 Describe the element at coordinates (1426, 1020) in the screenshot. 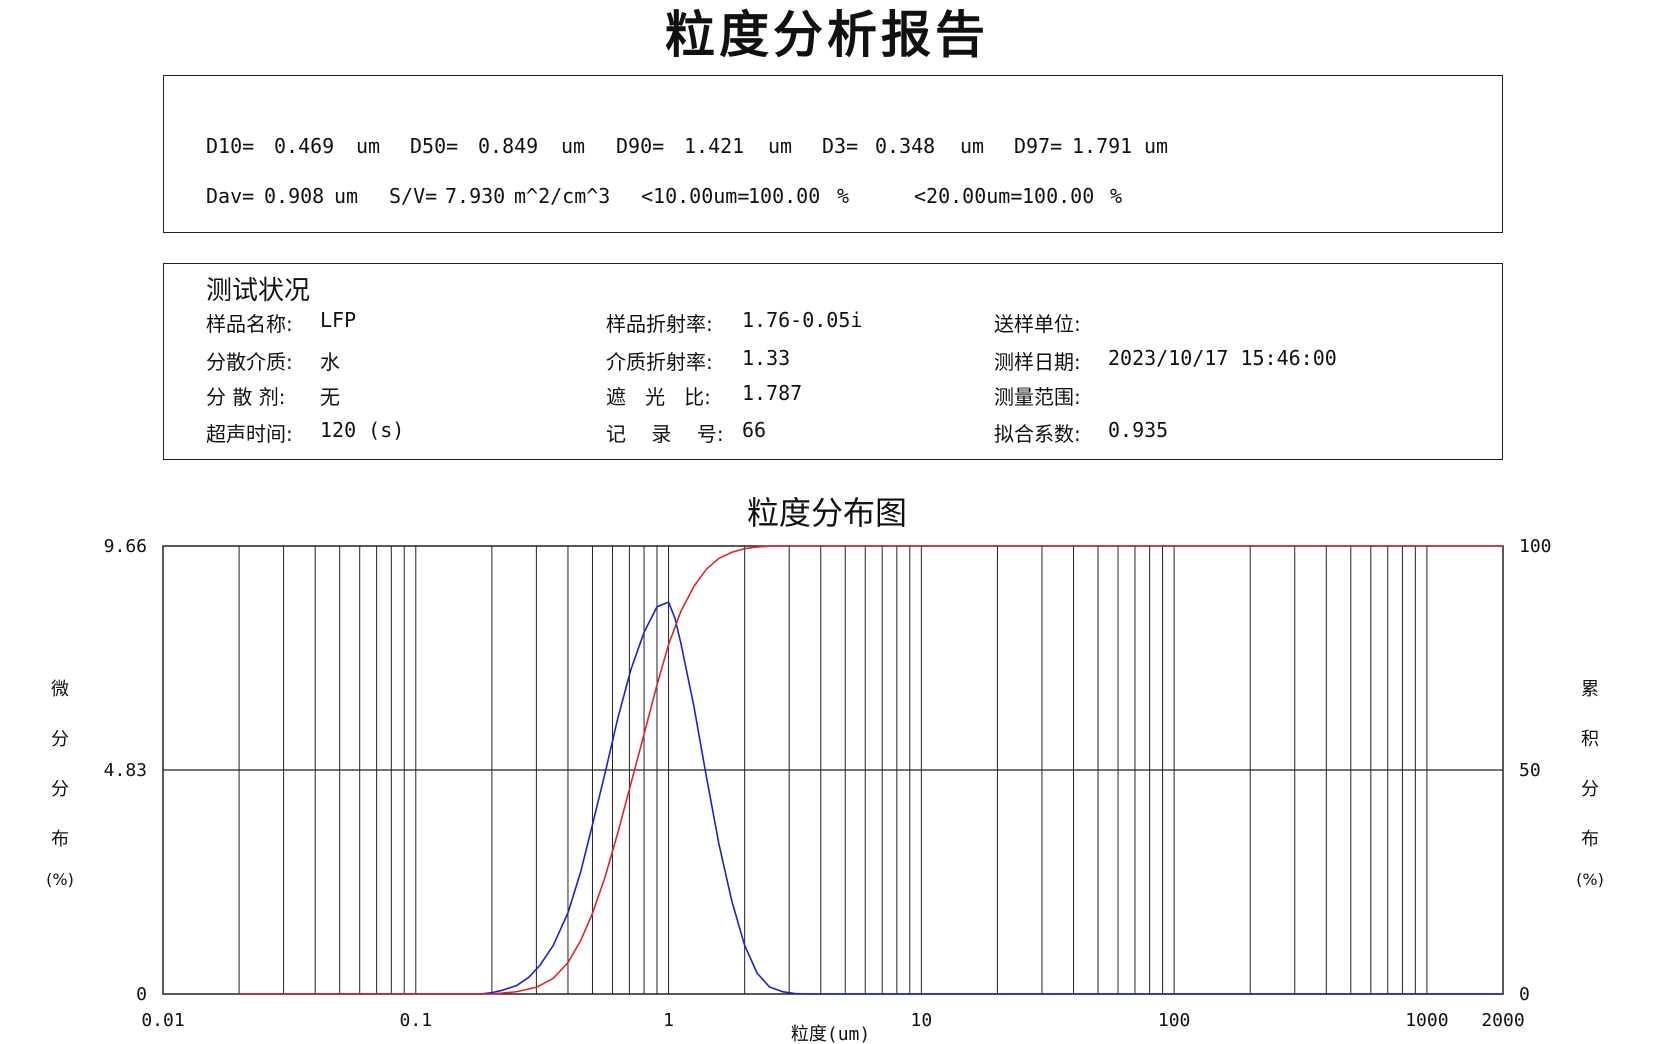

I see `x-tick-label: 1000` at that location.